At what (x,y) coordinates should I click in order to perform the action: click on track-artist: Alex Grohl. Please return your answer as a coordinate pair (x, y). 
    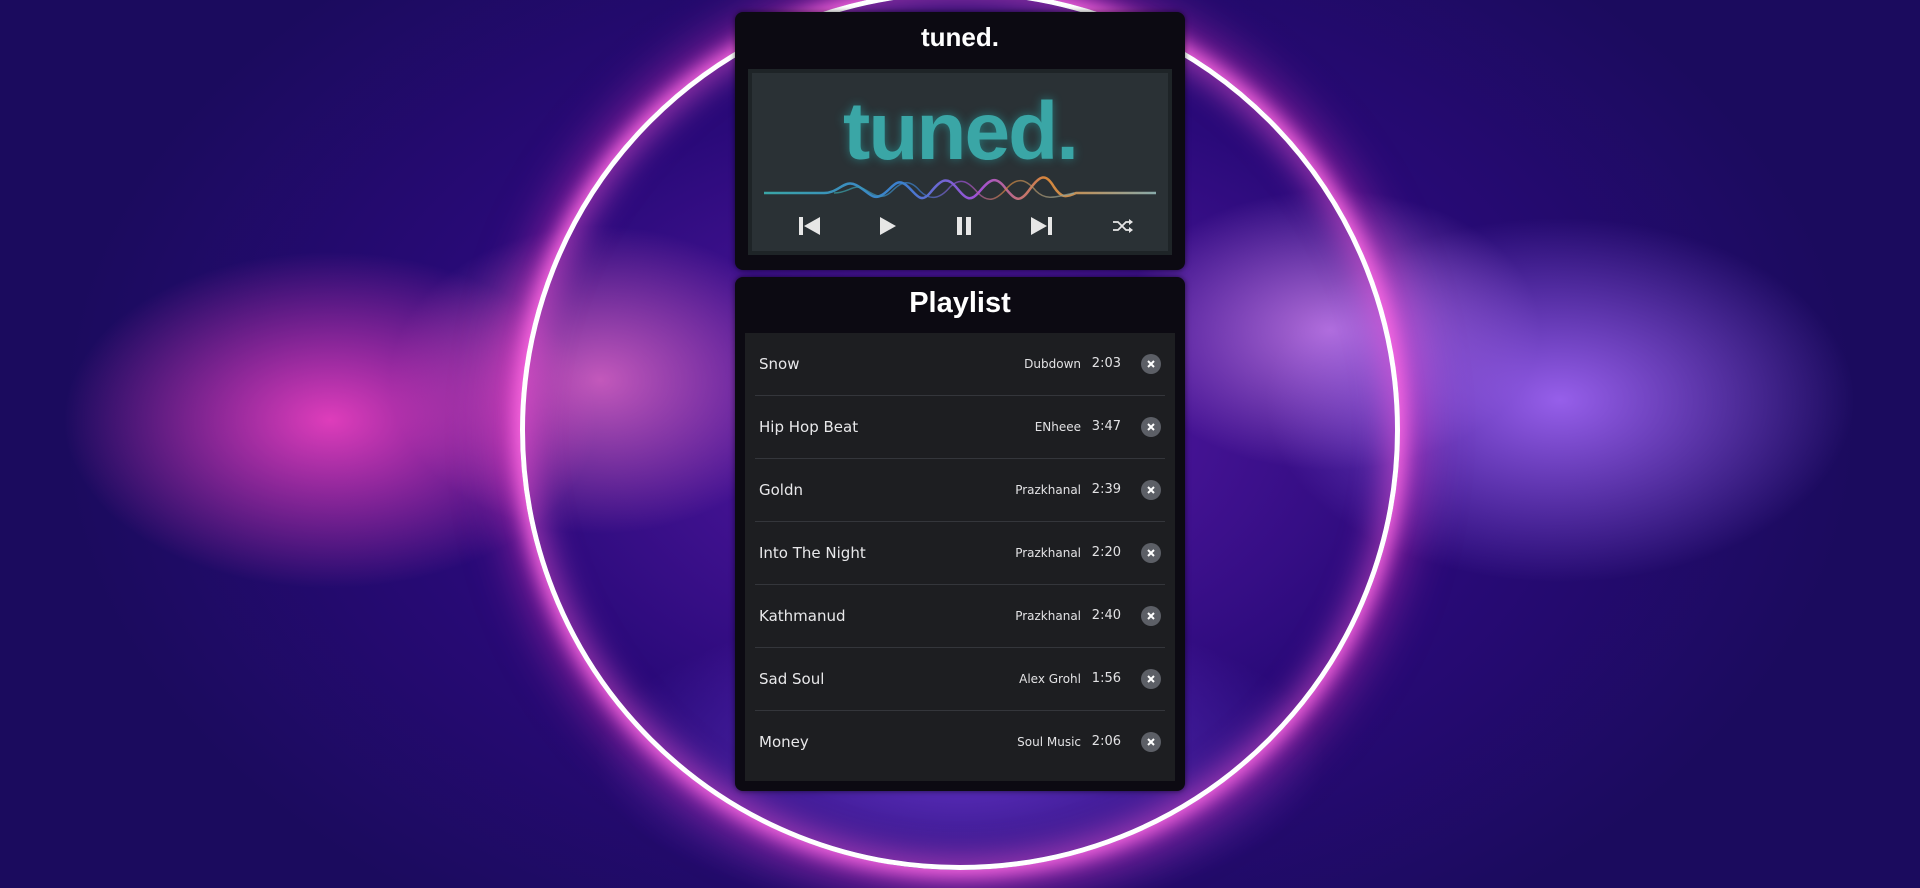
    Looking at the image, I should click on (1050, 679).